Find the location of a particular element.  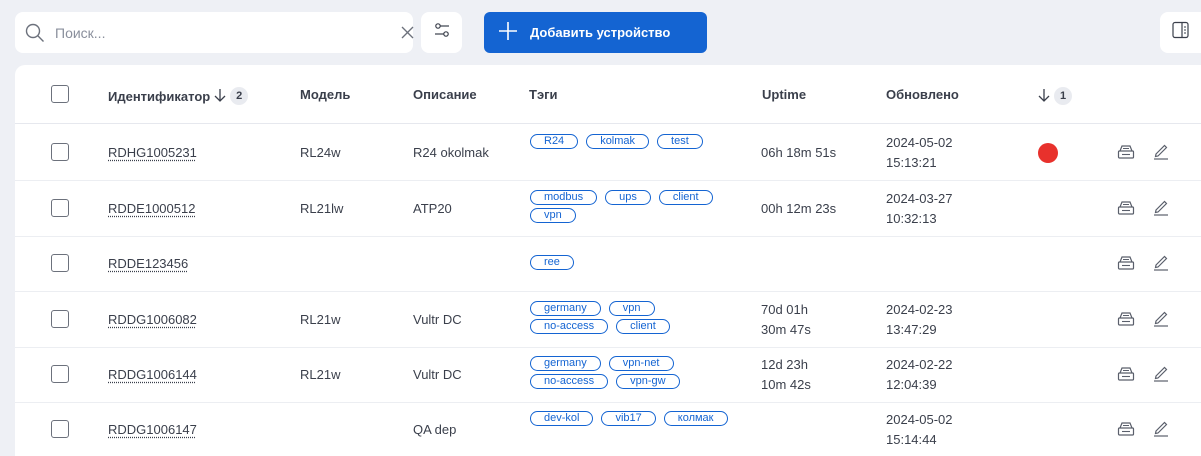

tag-chip: ree is located at coordinates (552, 262).